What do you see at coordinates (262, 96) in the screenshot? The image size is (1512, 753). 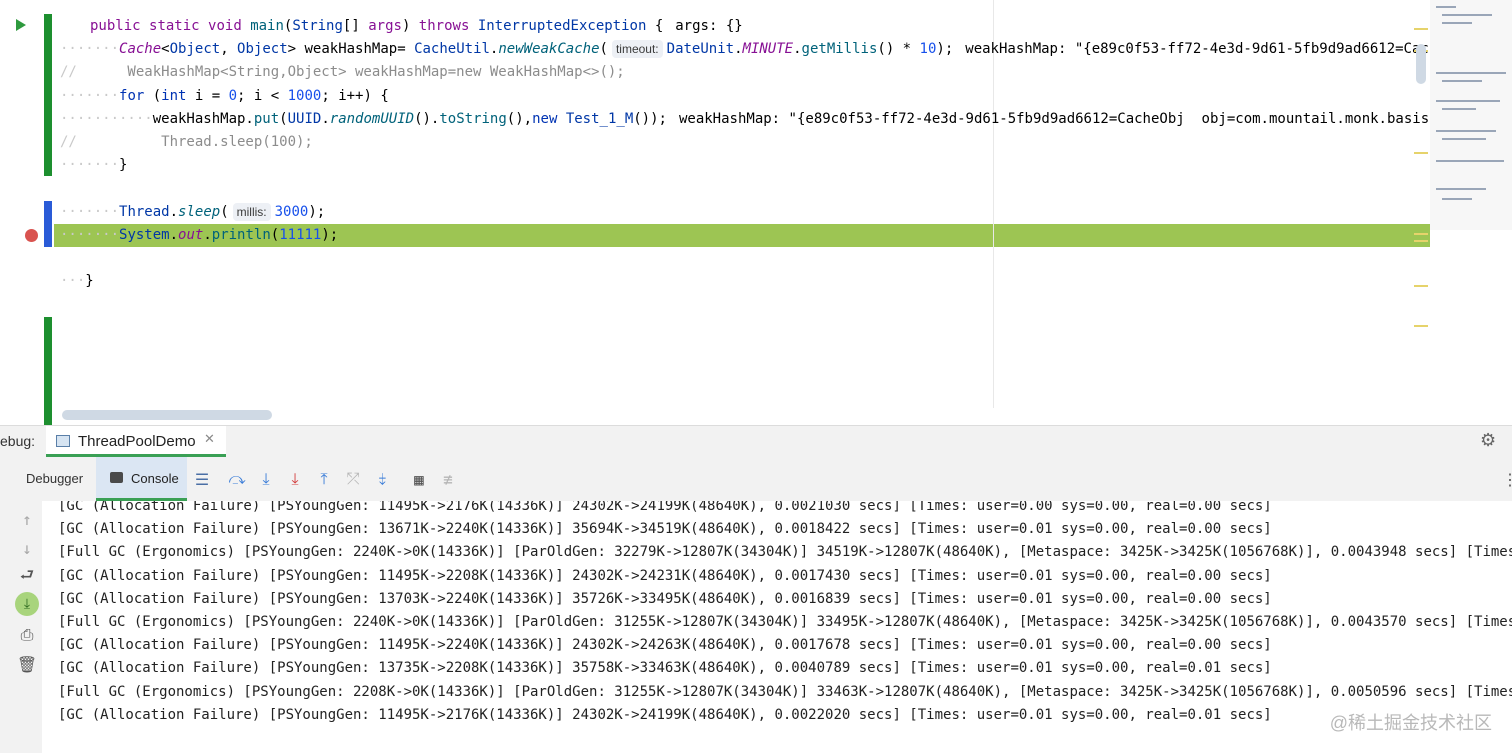 I see `code-token: ; i <` at bounding box center [262, 96].